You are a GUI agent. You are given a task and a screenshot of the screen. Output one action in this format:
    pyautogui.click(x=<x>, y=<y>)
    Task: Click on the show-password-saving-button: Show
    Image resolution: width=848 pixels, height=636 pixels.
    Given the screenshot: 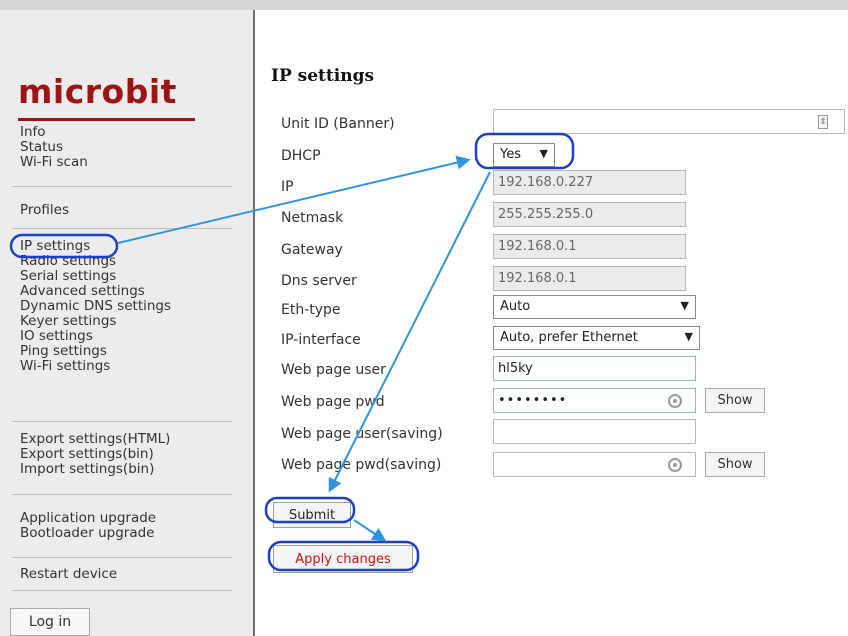 What is the action you would take?
    pyautogui.click(x=735, y=464)
    